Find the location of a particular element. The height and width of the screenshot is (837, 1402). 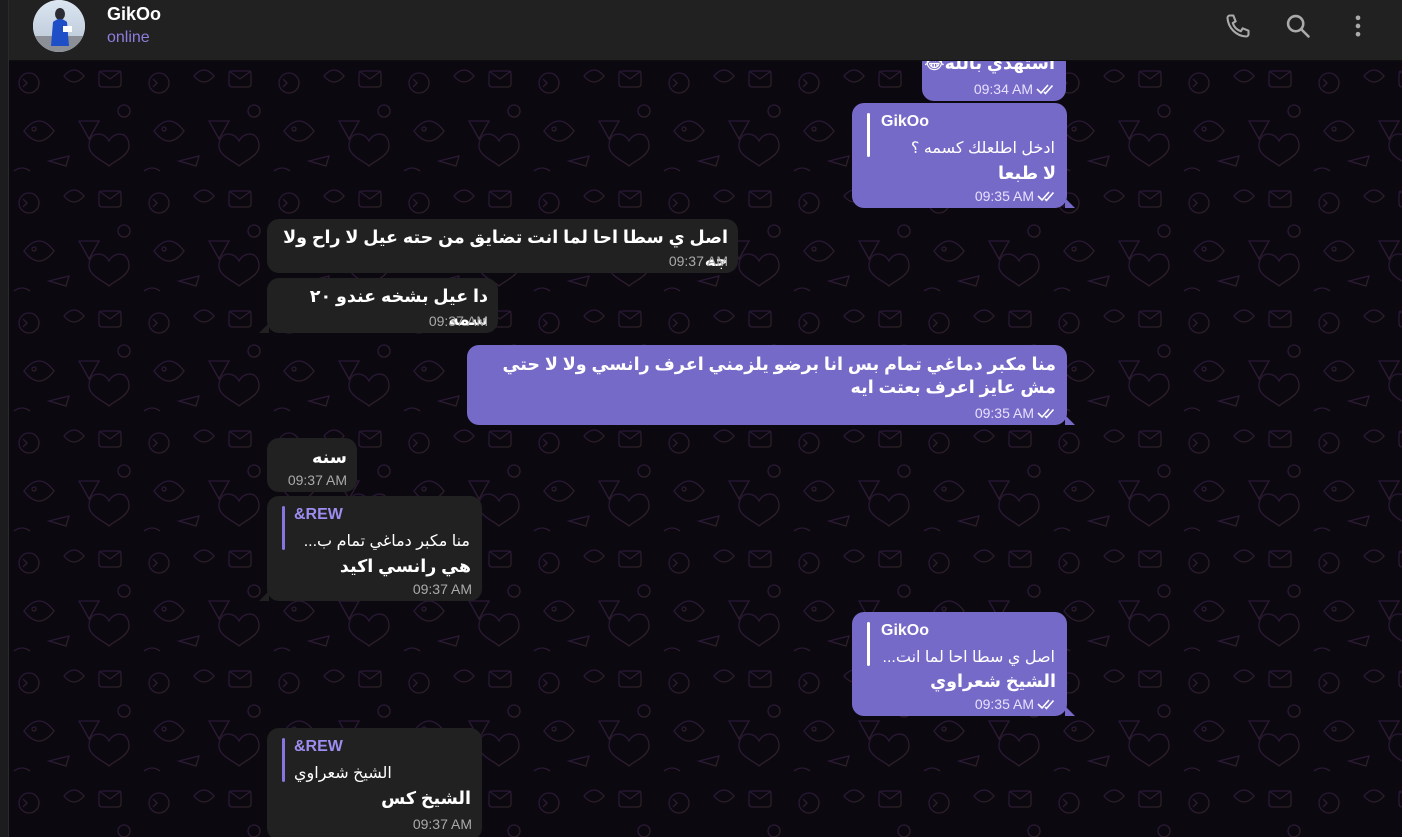

reply-quote: GikOo ادخل اطلعلك كسمه ؟ is located at coordinates (962, 135).